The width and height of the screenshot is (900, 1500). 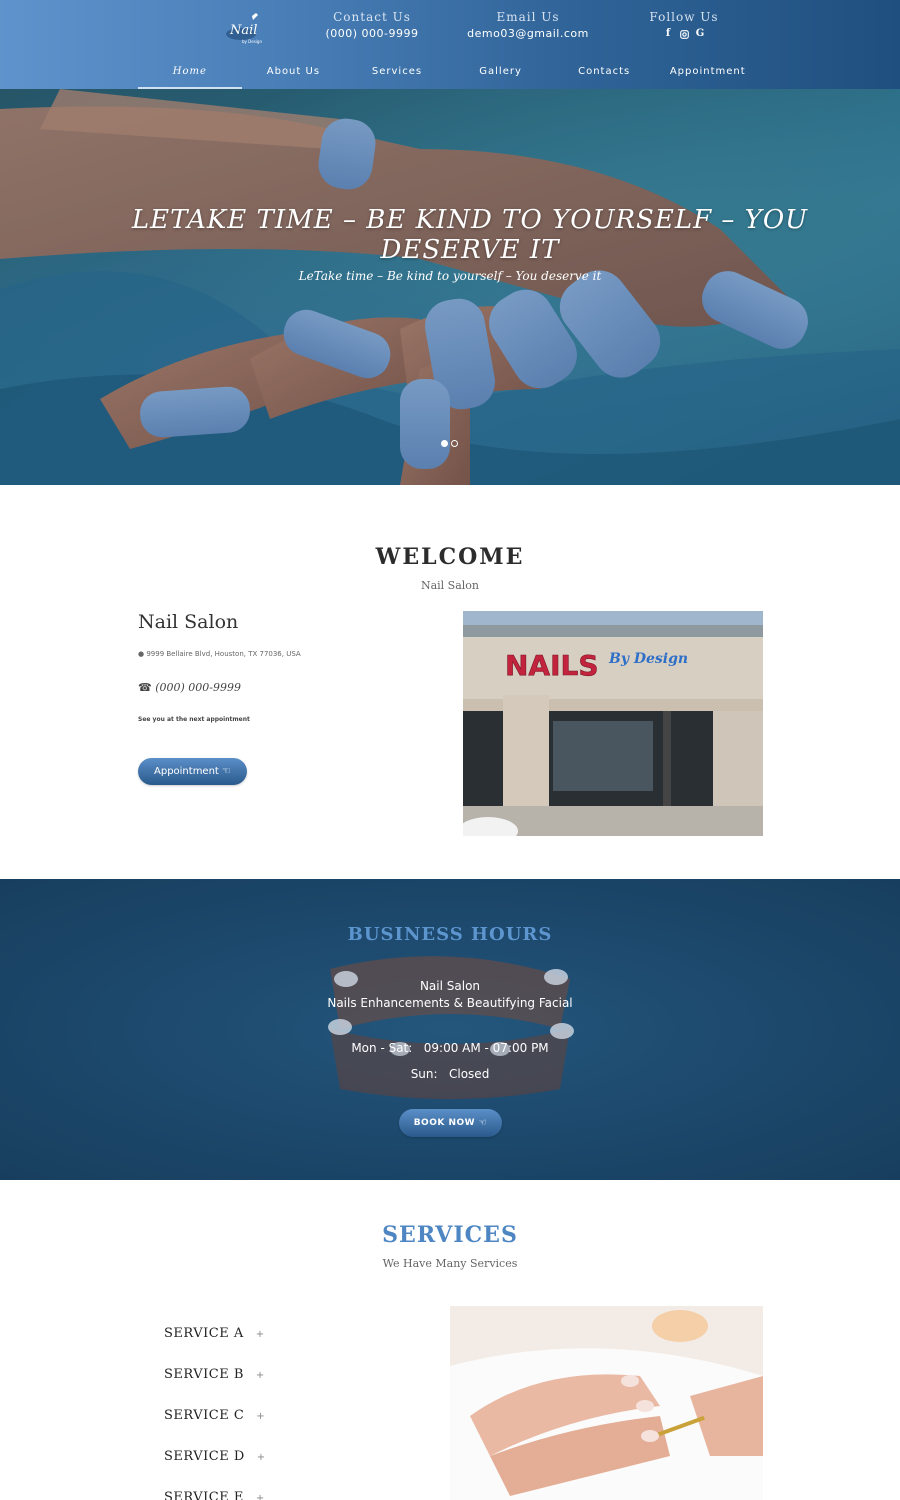 I want to click on business-hours-title: BUSINESS HOURS, so click(x=450, y=934).